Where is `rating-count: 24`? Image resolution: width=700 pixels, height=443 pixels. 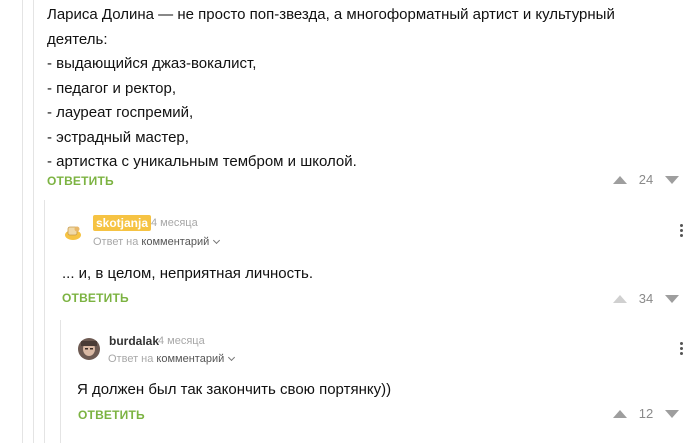
rating-count: 24 is located at coordinates (646, 179).